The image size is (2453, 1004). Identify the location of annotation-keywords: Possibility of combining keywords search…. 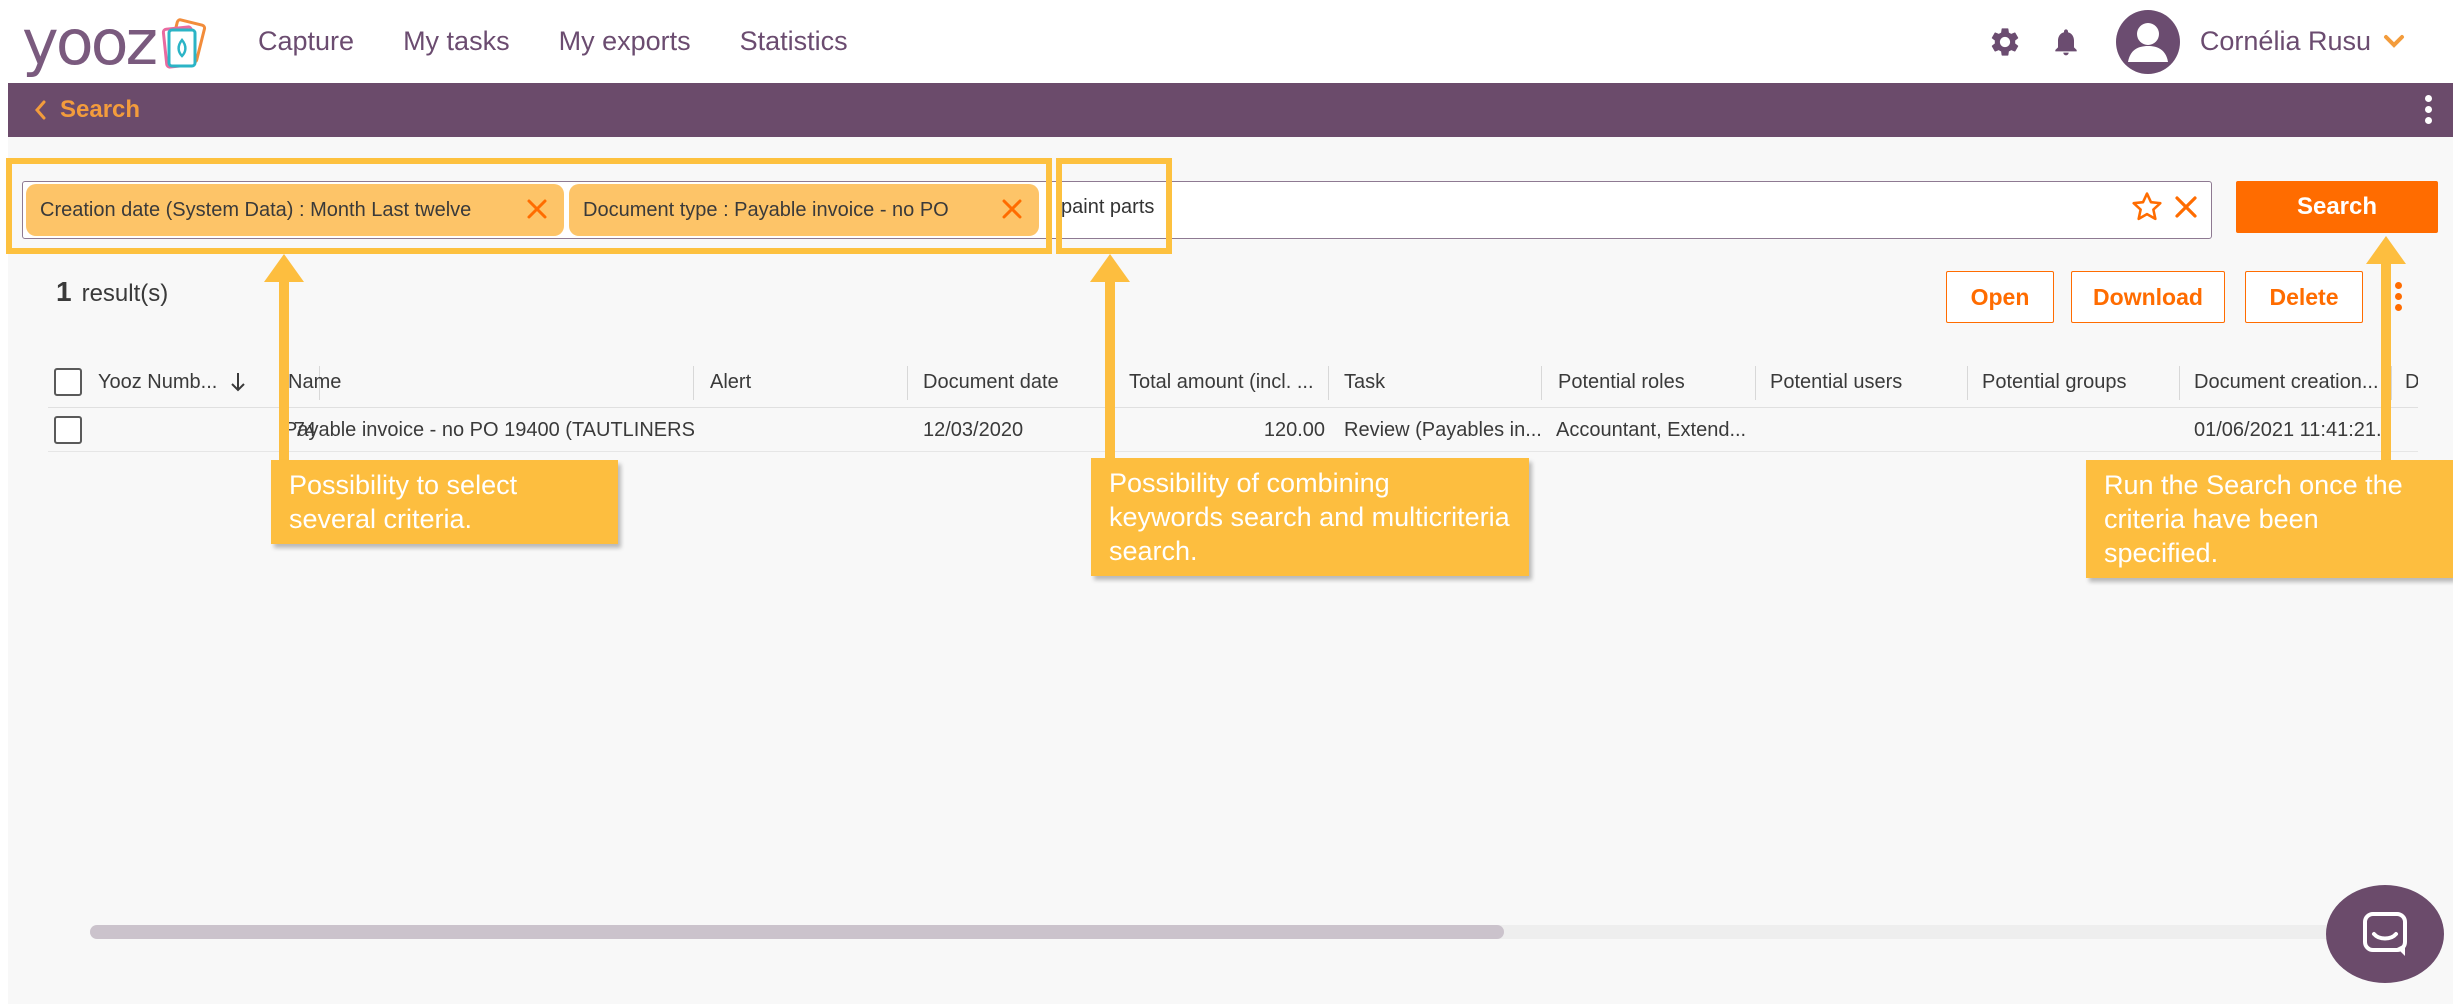
(1310, 517).